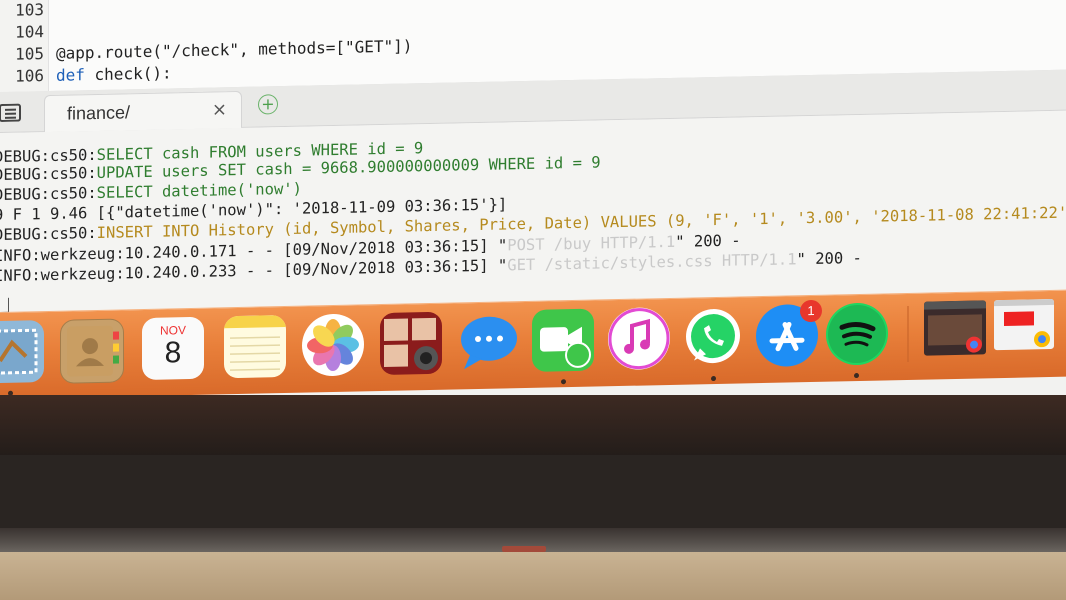 The width and height of the screenshot is (1066, 600). What do you see at coordinates (955, 328) in the screenshot?
I see `chrome-window-thumbnail` at bounding box center [955, 328].